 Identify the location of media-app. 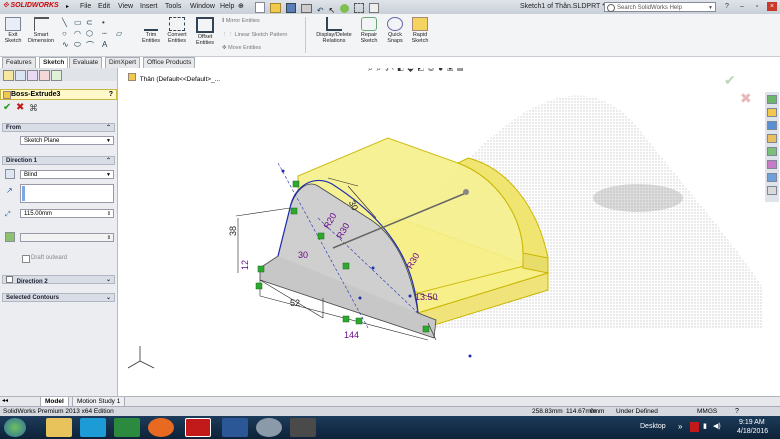
(303, 427).